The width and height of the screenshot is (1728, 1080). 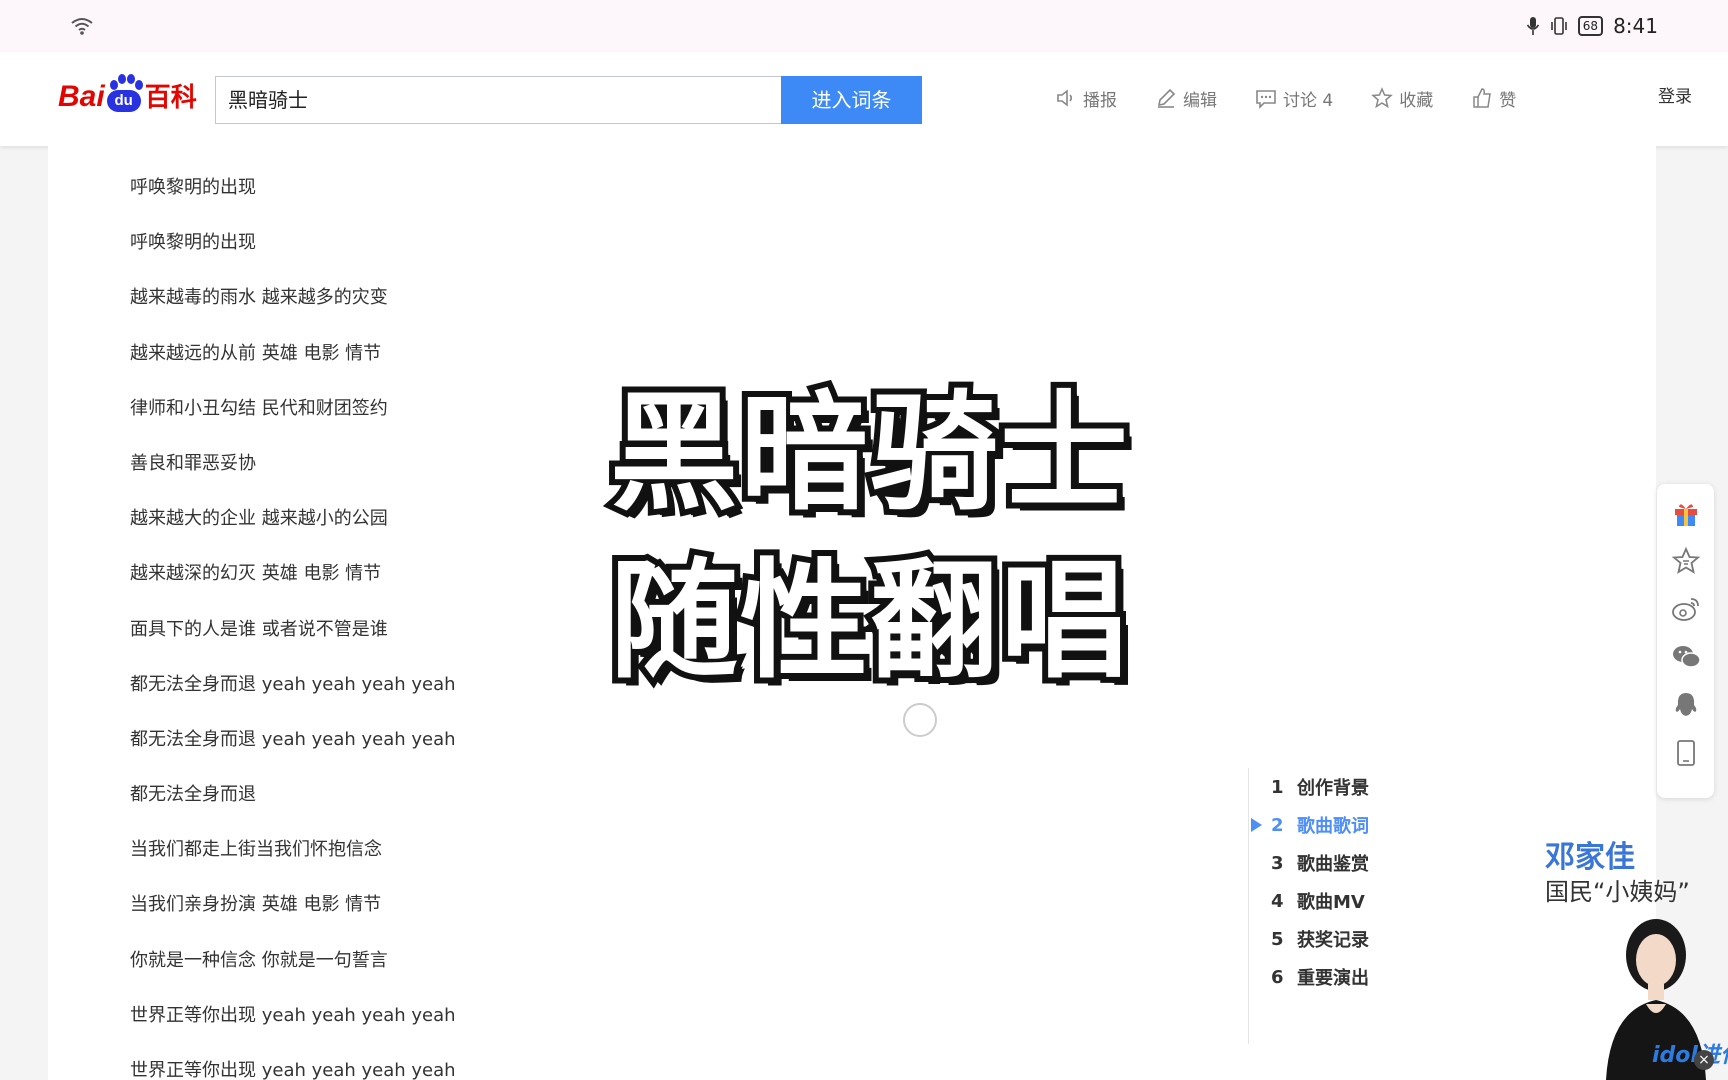 I want to click on logo-bai-text: Bai, so click(x=81, y=96).